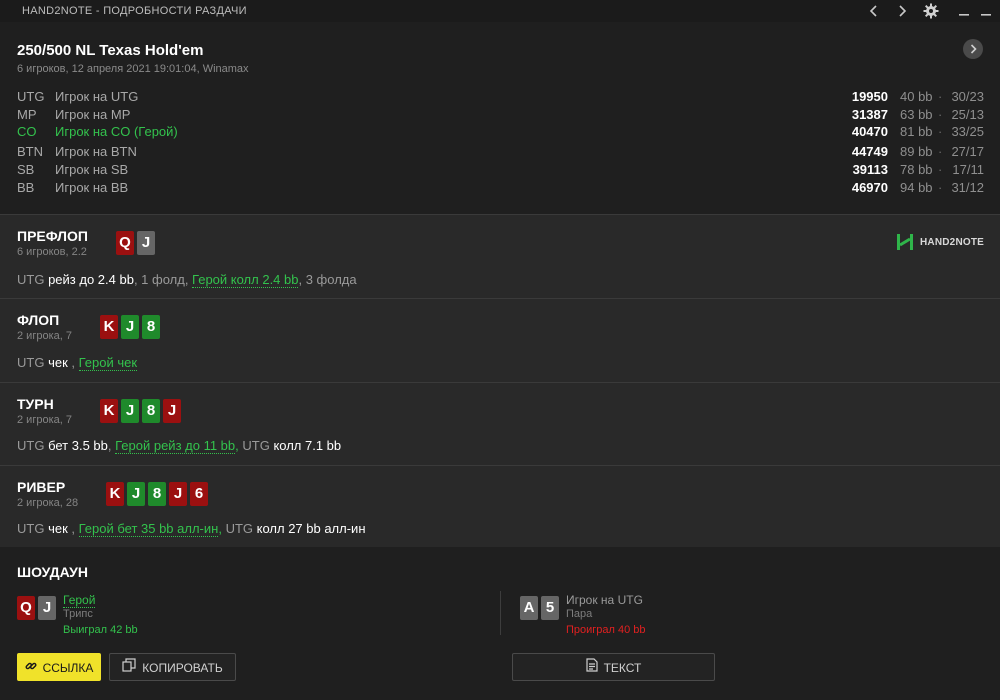 The width and height of the screenshot is (1000, 700). Describe the element at coordinates (52, 236) in the screenshot. I see `street-name: ПРЕФЛОП` at that location.